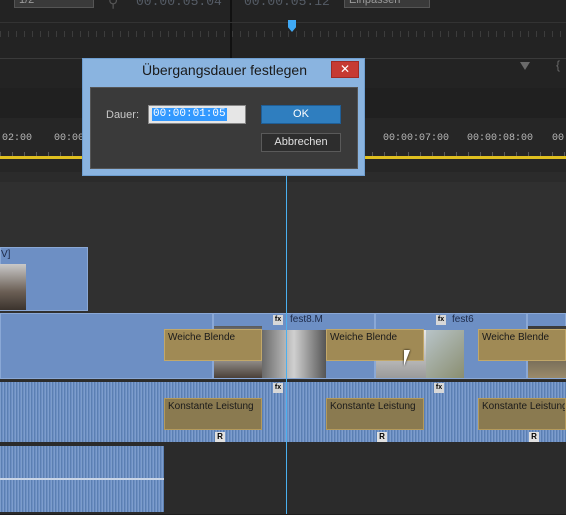 This screenshot has height=515, width=566. What do you see at coordinates (387, 4) in the screenshot?
I see `fit-select: Einpassen` at bounding box center [387, 4].